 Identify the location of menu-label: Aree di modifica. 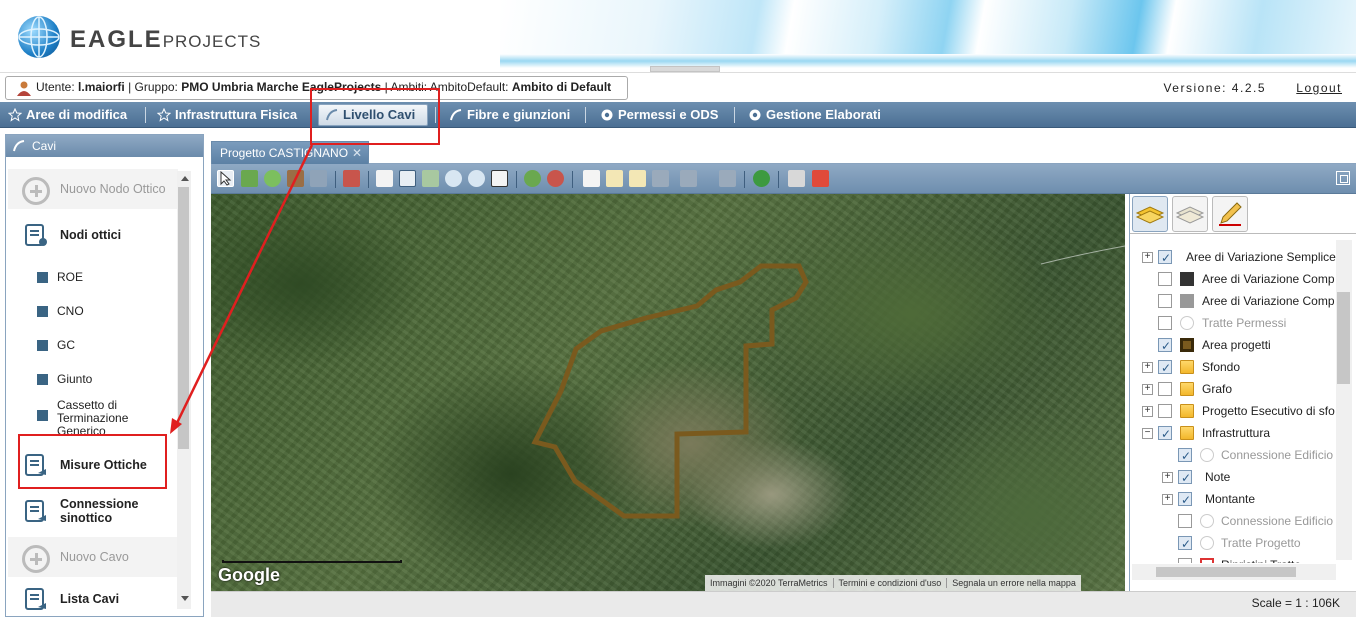
(77, 114).